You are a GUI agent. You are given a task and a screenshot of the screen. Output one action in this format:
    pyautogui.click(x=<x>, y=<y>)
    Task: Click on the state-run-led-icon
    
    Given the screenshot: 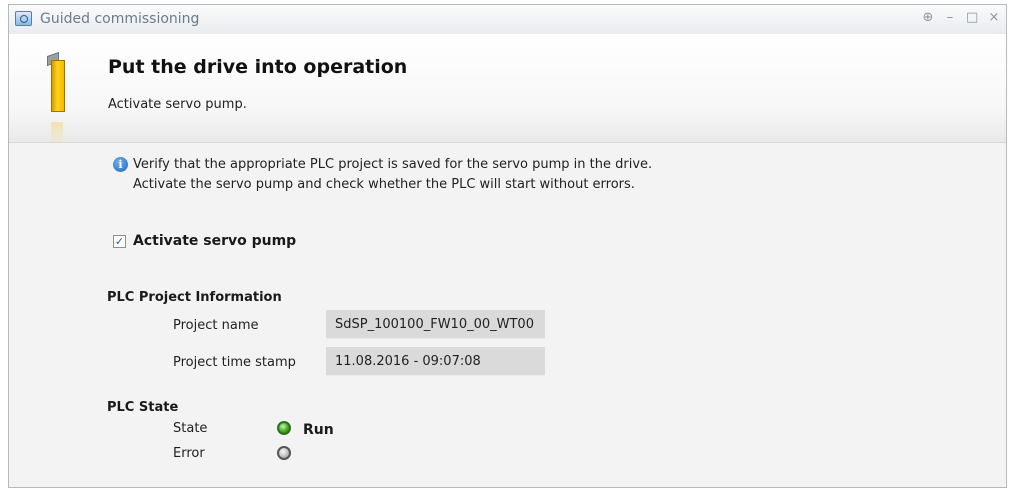 What is the action you would take?
    pyautogui.click(x=284, y=428)
    